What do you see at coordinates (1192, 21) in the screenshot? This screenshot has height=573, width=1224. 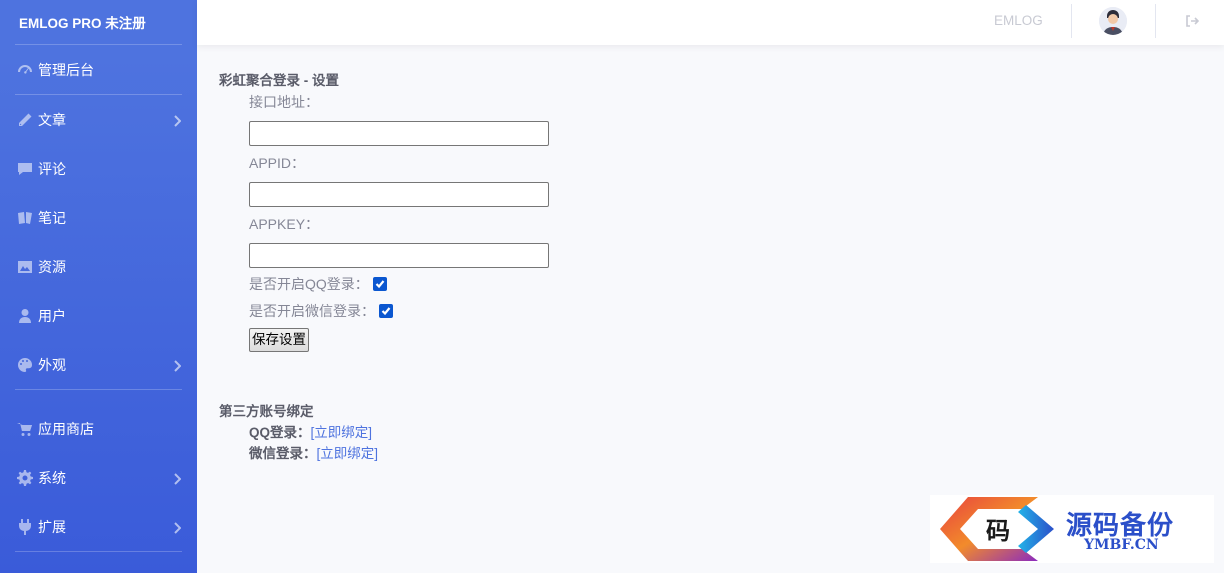 I see `sign-out-icon` at bounding box center [1192, 21].